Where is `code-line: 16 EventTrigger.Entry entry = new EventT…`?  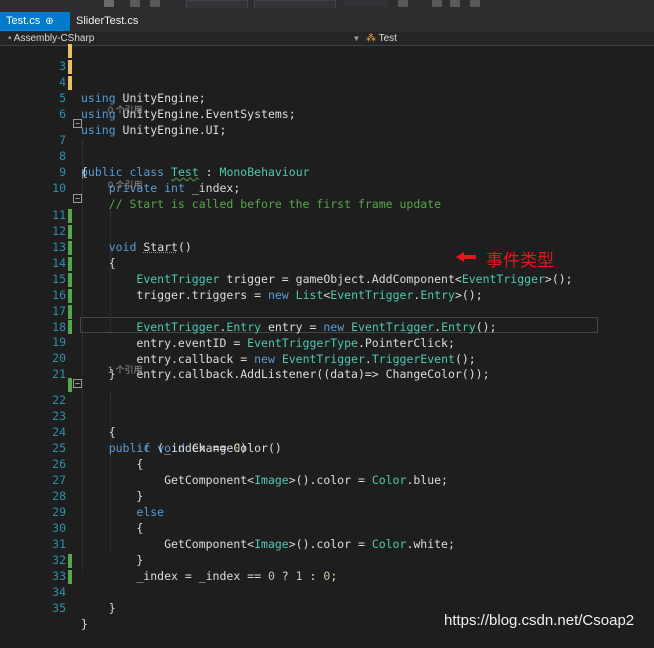 code-line: 16 EventTrigger.Entry entry = new EventT… is located at coordinates (327, 302).